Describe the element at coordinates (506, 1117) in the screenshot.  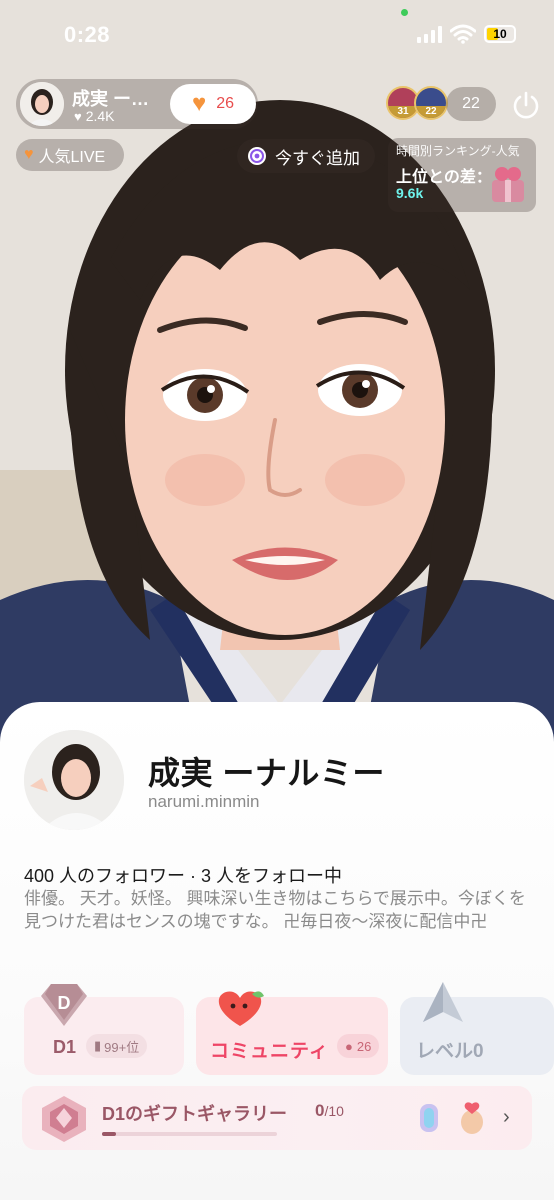
I see `chevron-right-icon: ›` at that location.